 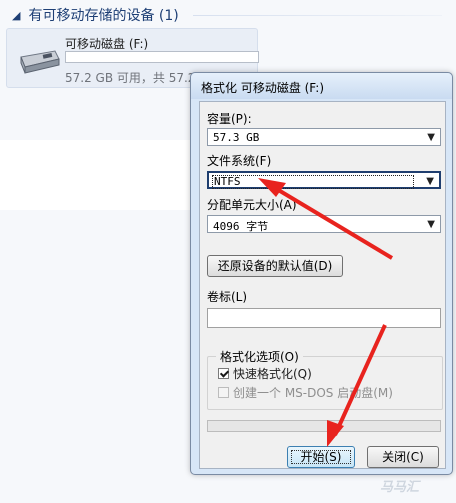 What do you see at coordinates (263, 88) in the screenshot?
I see `dialog-title: 格式化 可移动磁盘 (F:)` at bounding box center [263, 88].